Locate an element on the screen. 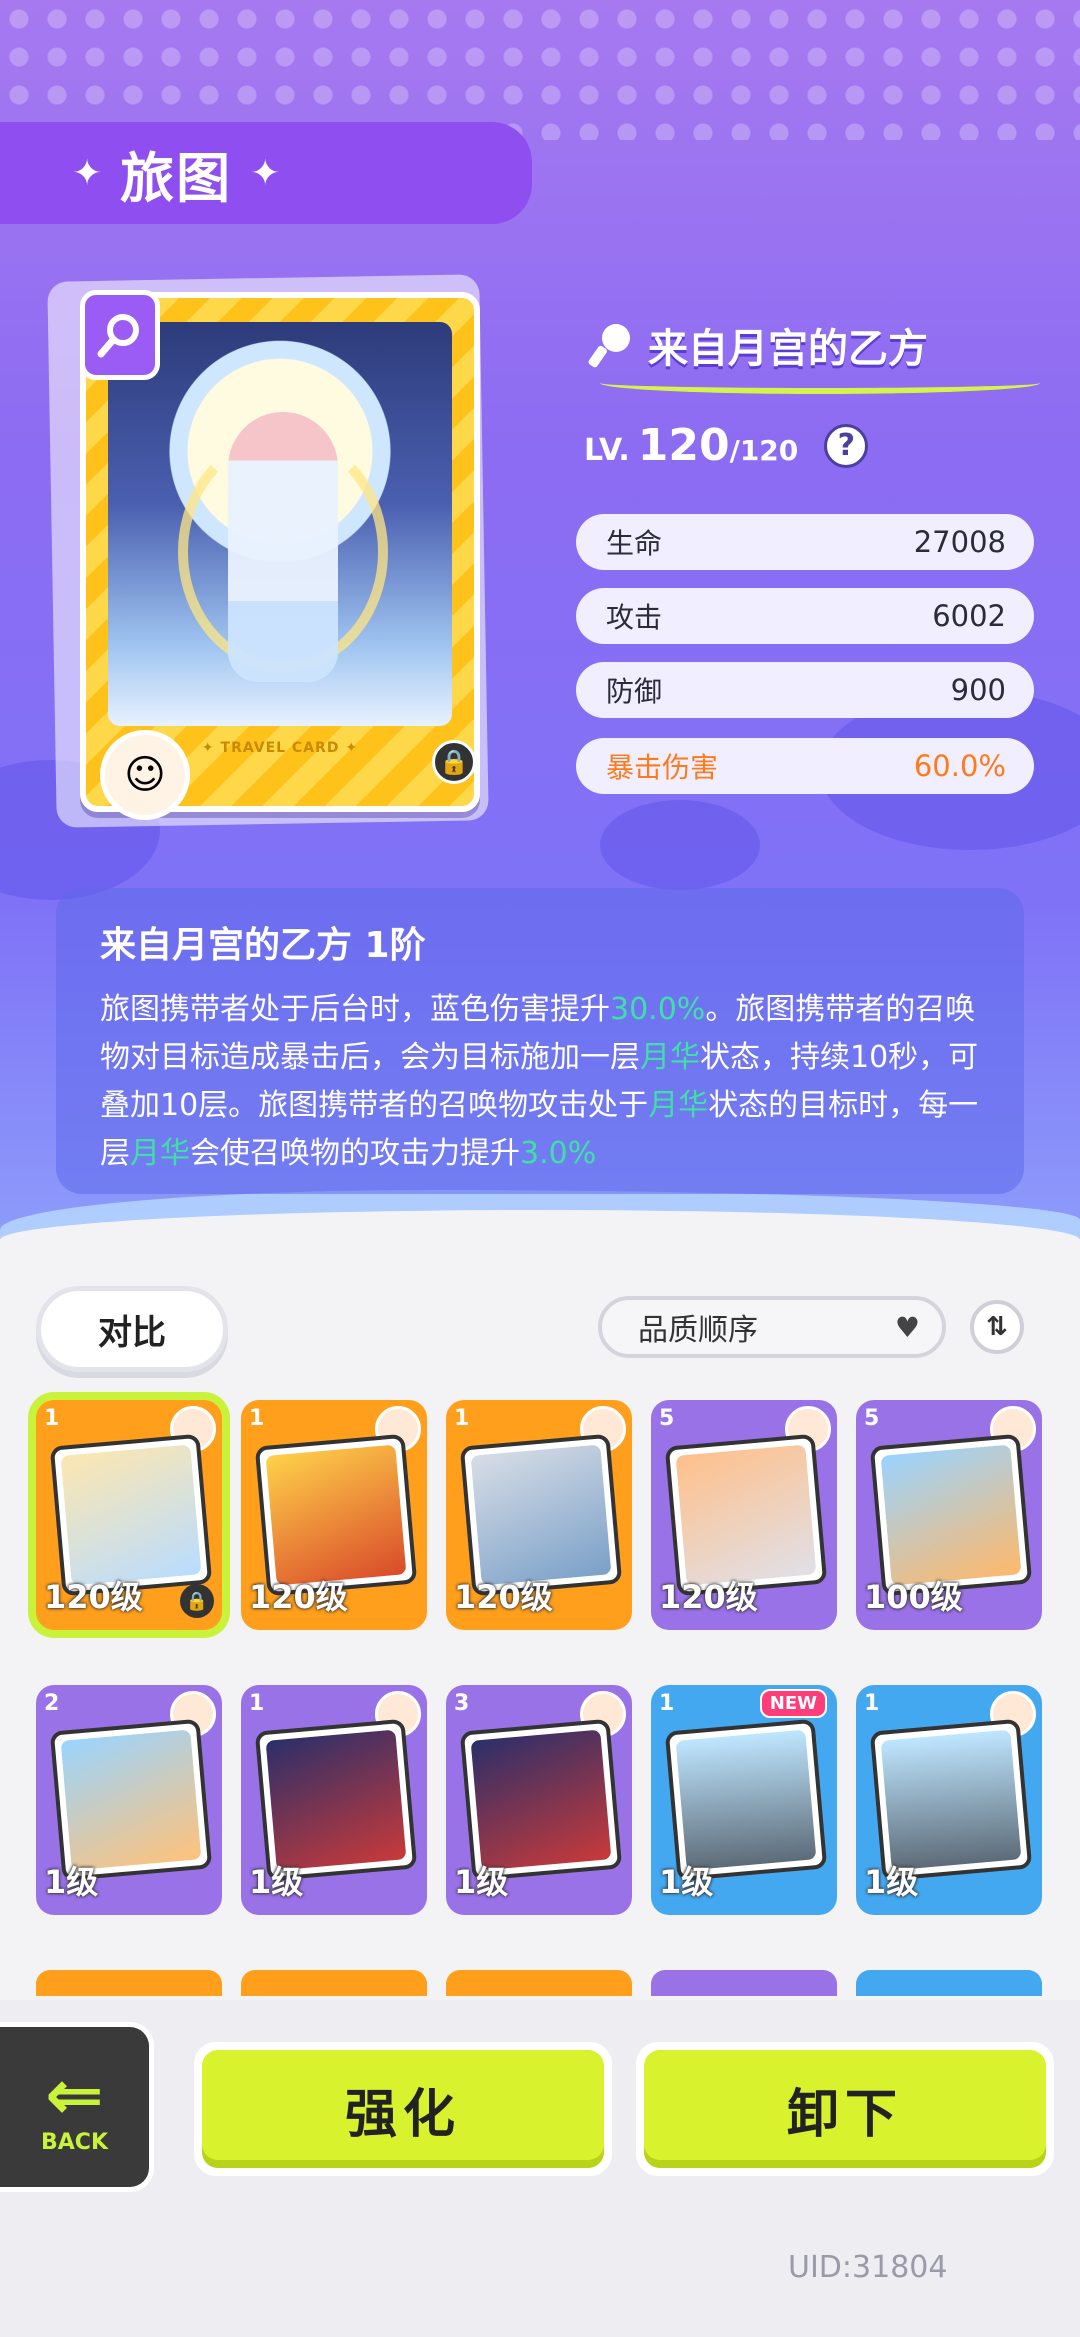  compare-button: 对比 is located at coordinates (132, 1329).